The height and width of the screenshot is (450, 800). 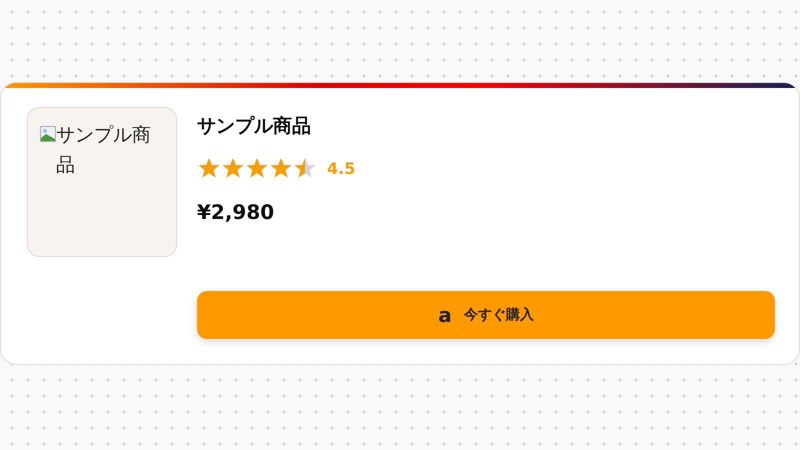 What do you see at coordinates (486, 315) in the screenshot?
I see `buy-now-button: a 今すぐ購入` at bounding box center [486, 315].